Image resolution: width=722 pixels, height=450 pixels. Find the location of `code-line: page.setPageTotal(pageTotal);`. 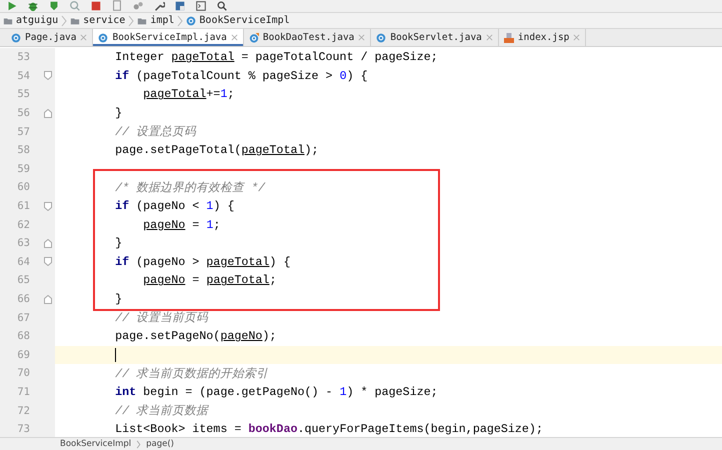

code-line: page.setPageTotal(pageTotal); is located at coordinates (216, 150).